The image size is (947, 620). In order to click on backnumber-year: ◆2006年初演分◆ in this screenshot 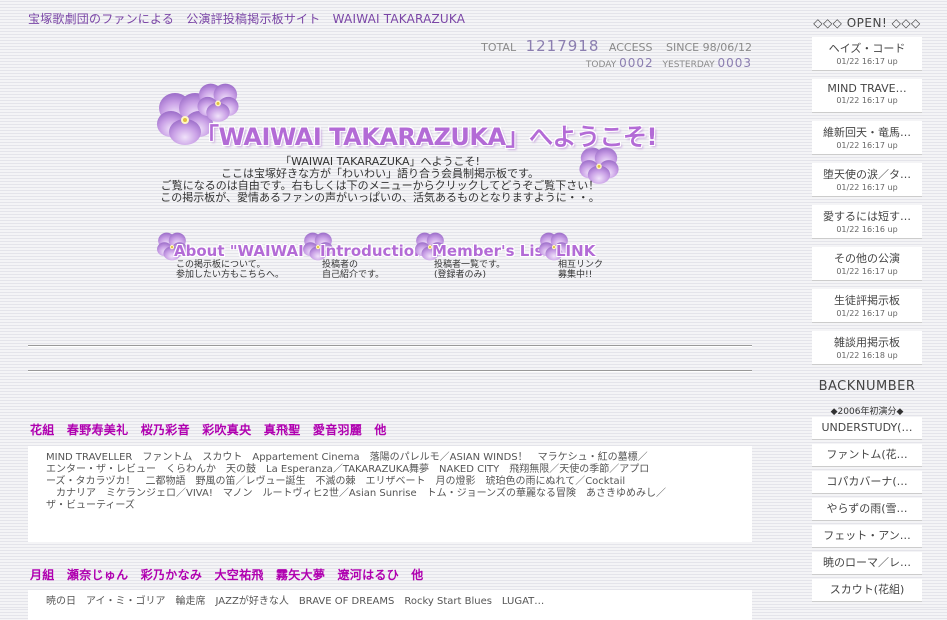, I will do `click(867, 412)`.